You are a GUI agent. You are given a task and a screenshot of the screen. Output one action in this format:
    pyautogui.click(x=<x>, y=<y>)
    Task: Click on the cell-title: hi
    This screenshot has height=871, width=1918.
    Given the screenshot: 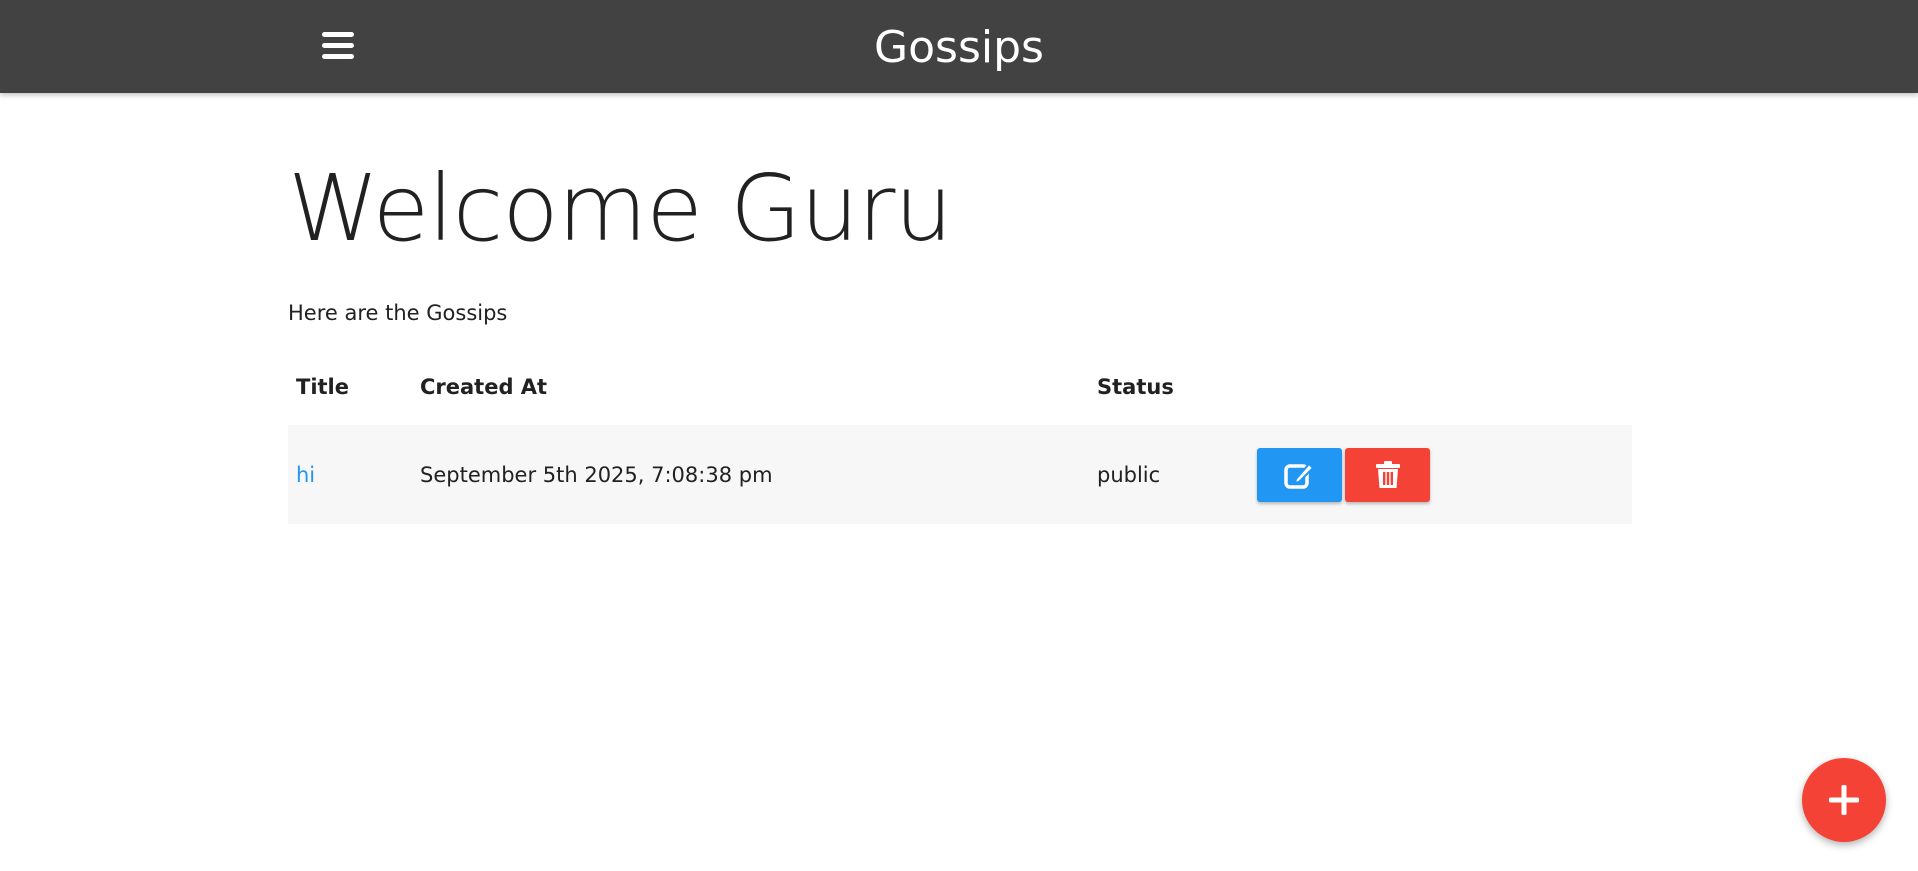 What is the action you would take?
    pyautogui.click(x=350, y=474)
    